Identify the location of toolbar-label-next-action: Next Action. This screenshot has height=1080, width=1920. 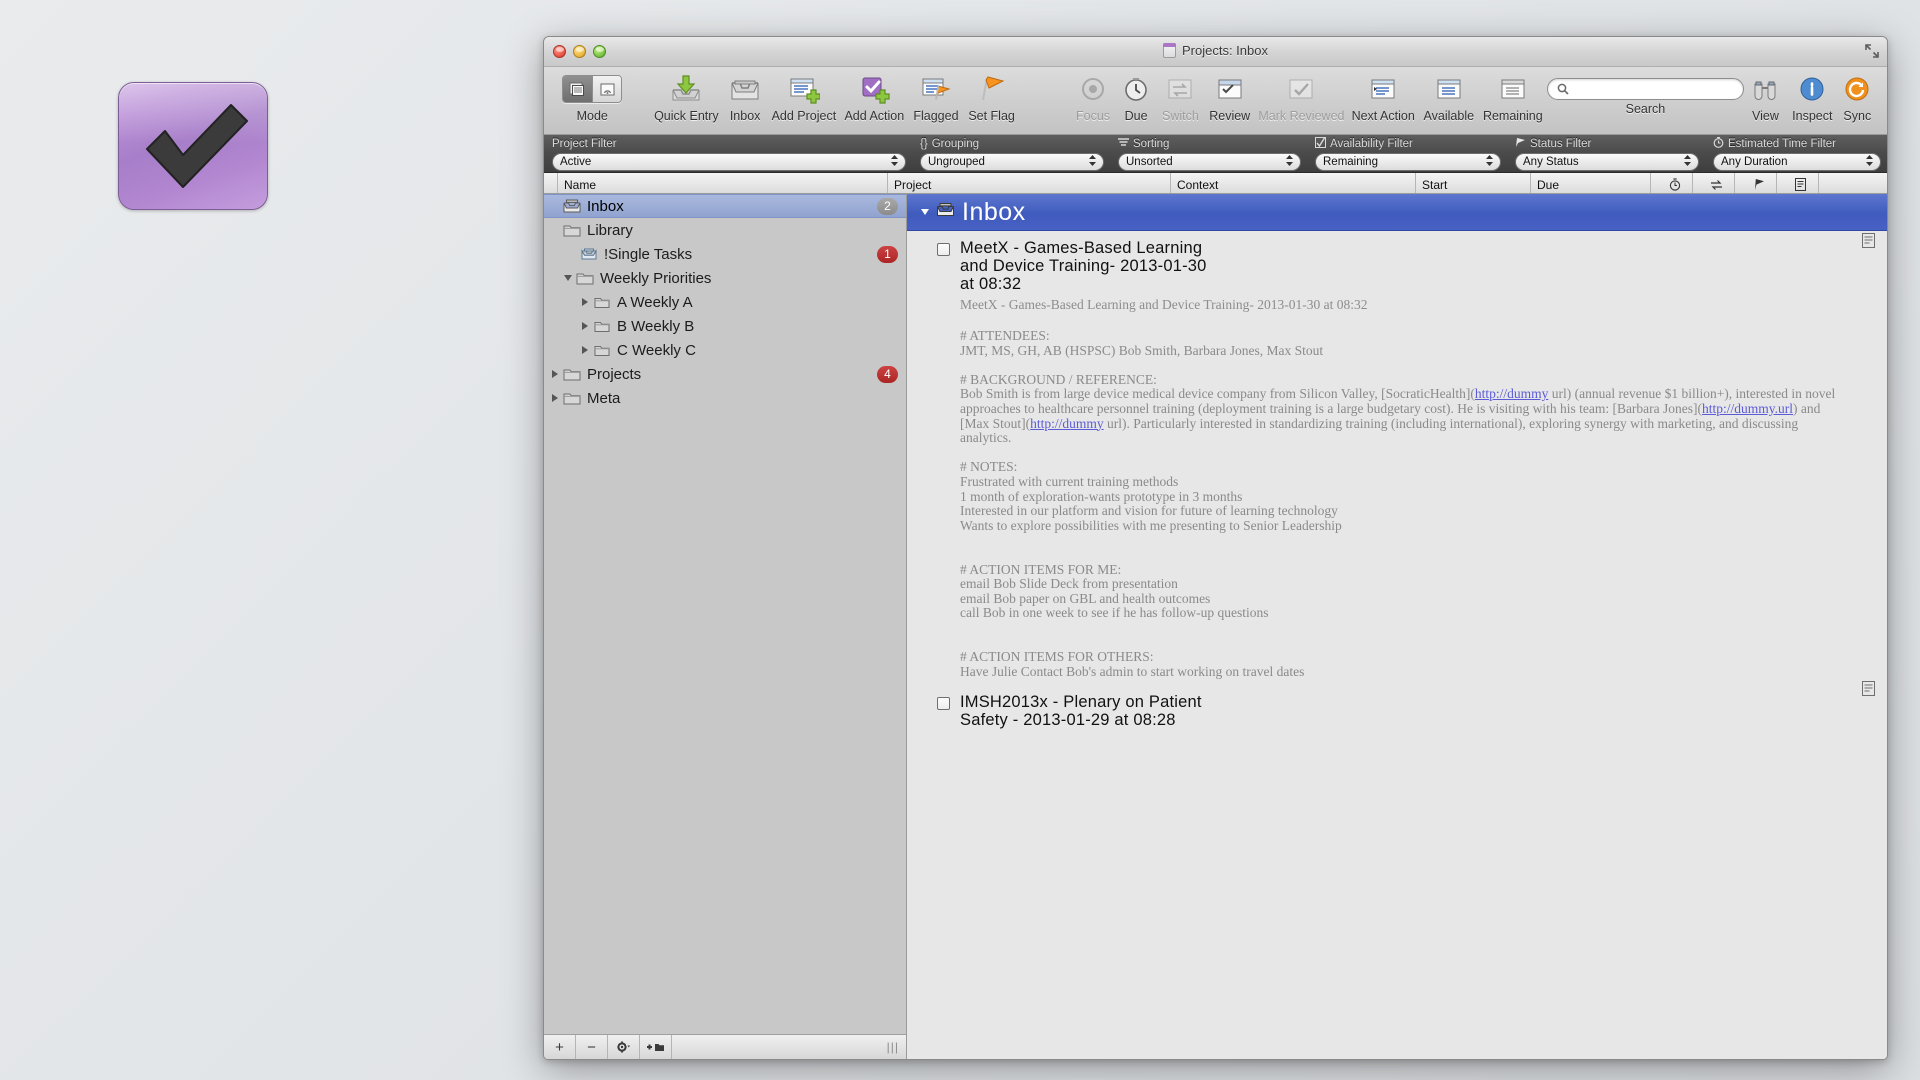
(1383, 116).